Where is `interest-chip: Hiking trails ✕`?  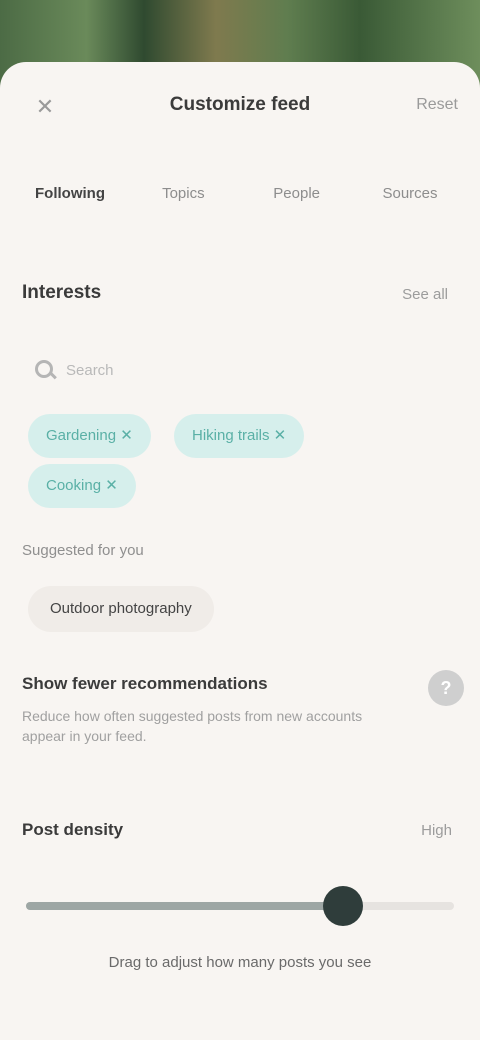 interest-chip: Hiking trails ✕ is located at coordinates (239, 436).